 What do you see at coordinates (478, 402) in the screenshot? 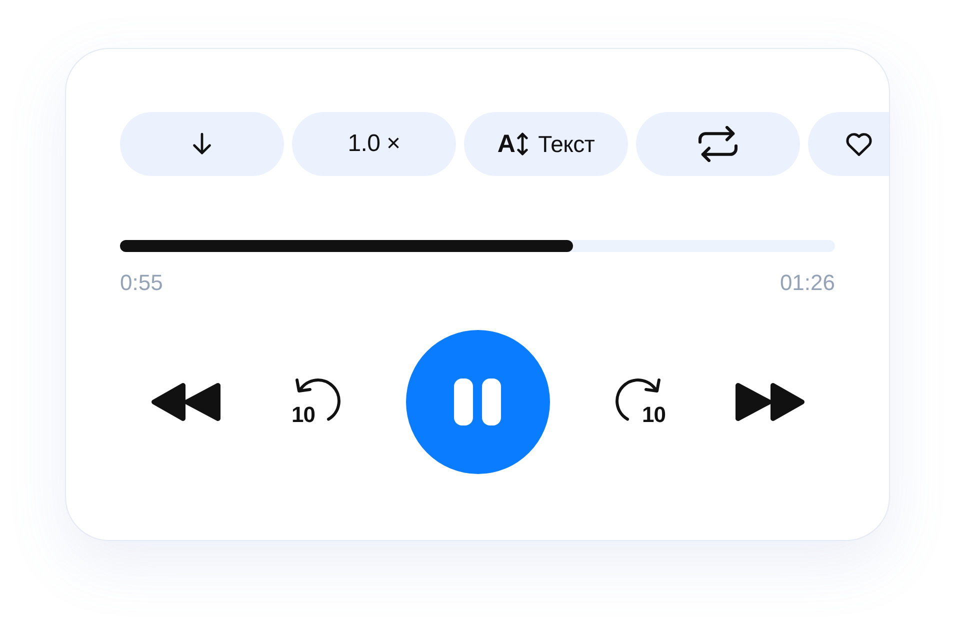
I see `pause-icon` at bounding box center [478, 402].